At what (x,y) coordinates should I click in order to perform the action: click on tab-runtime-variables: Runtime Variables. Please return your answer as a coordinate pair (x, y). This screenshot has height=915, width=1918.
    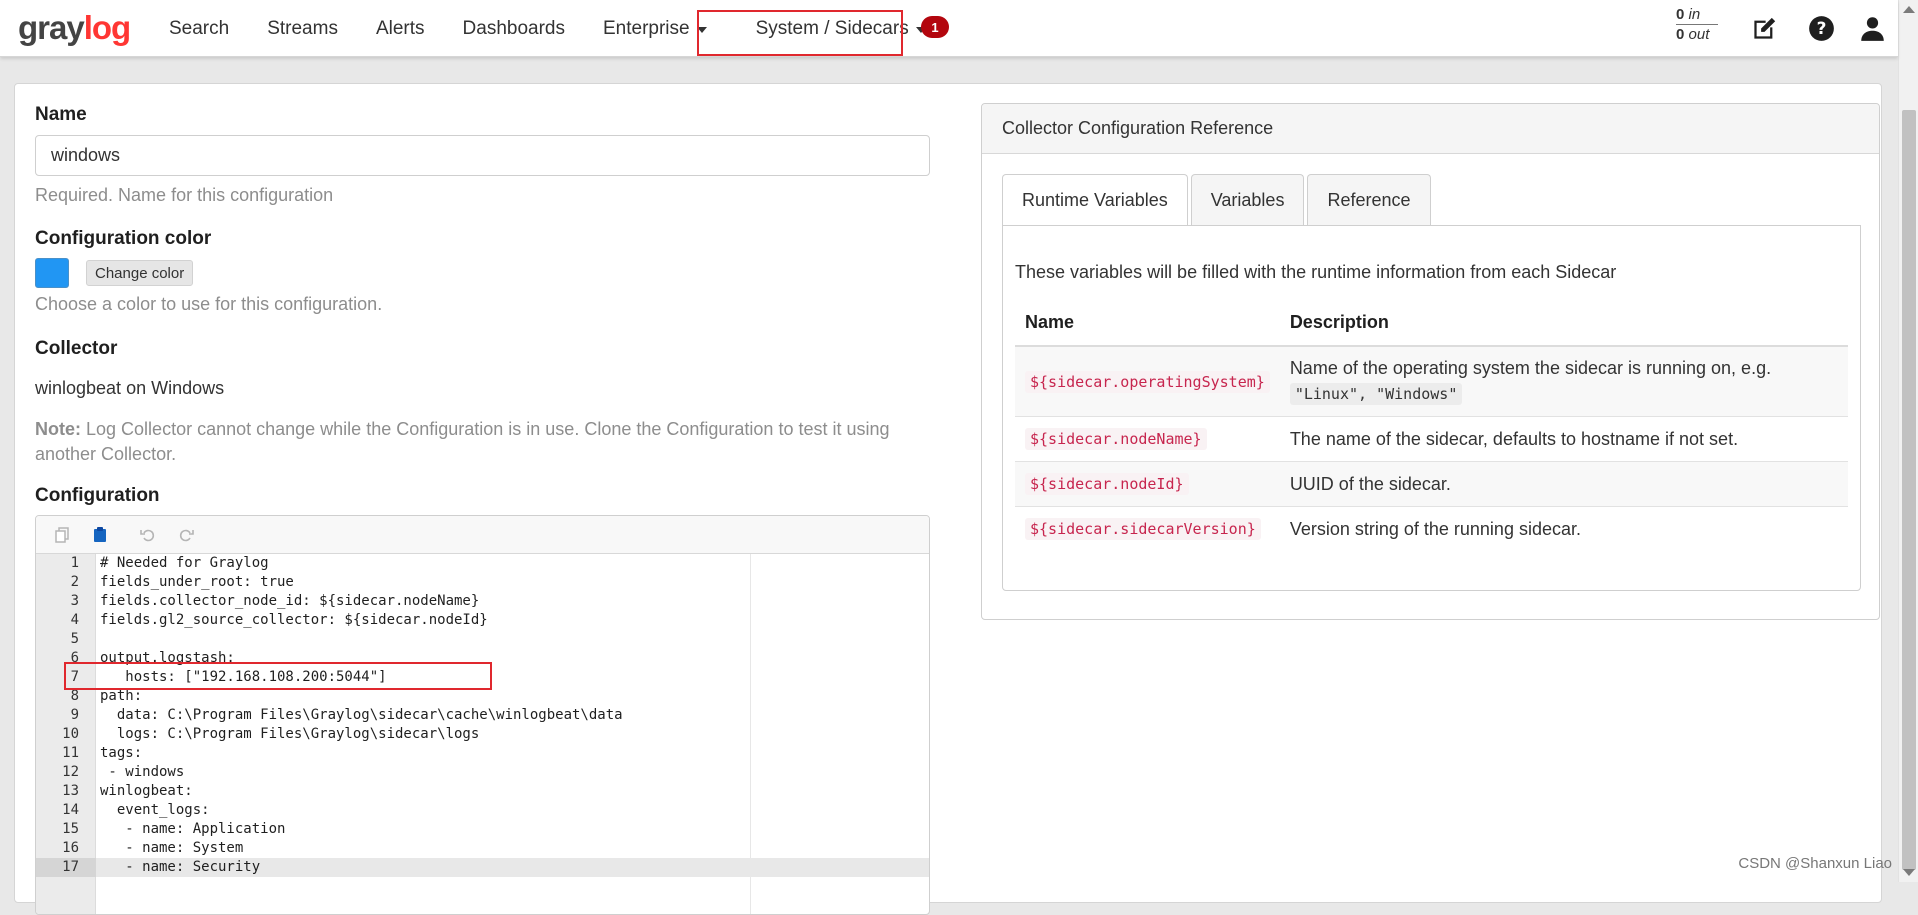
    Looking at the image, I should click on (1095, 200).